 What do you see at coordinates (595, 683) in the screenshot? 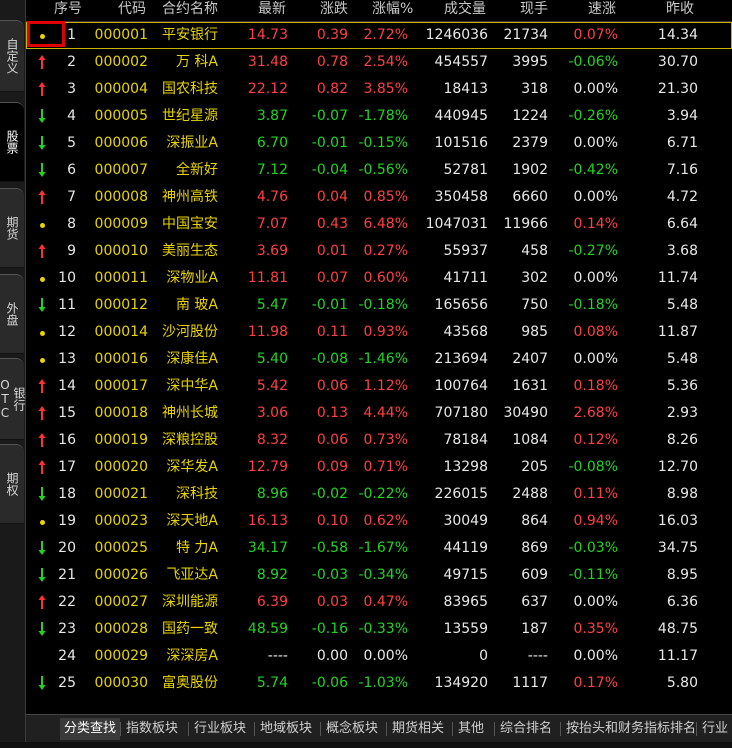
I see `cell-speed: 0.17%` at bounding box center [595, 683].